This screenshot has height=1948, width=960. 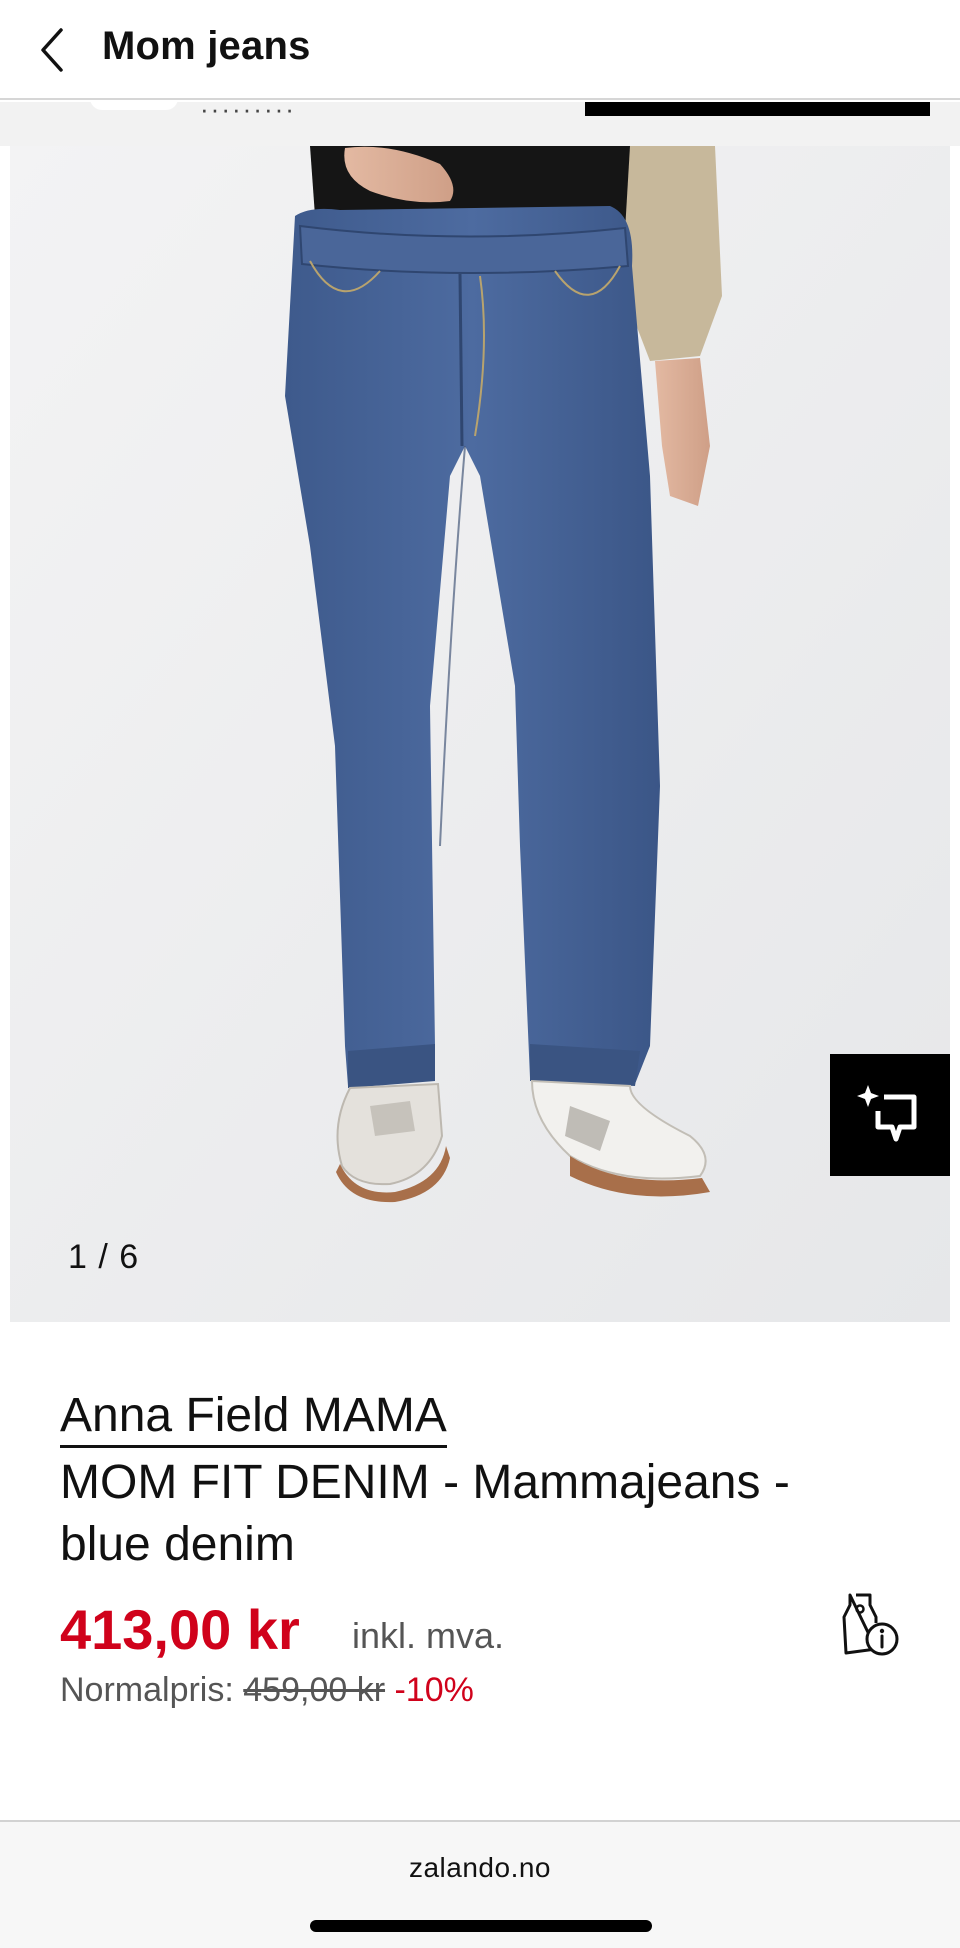 I want to click on back-button, so click(x=52, y=50).